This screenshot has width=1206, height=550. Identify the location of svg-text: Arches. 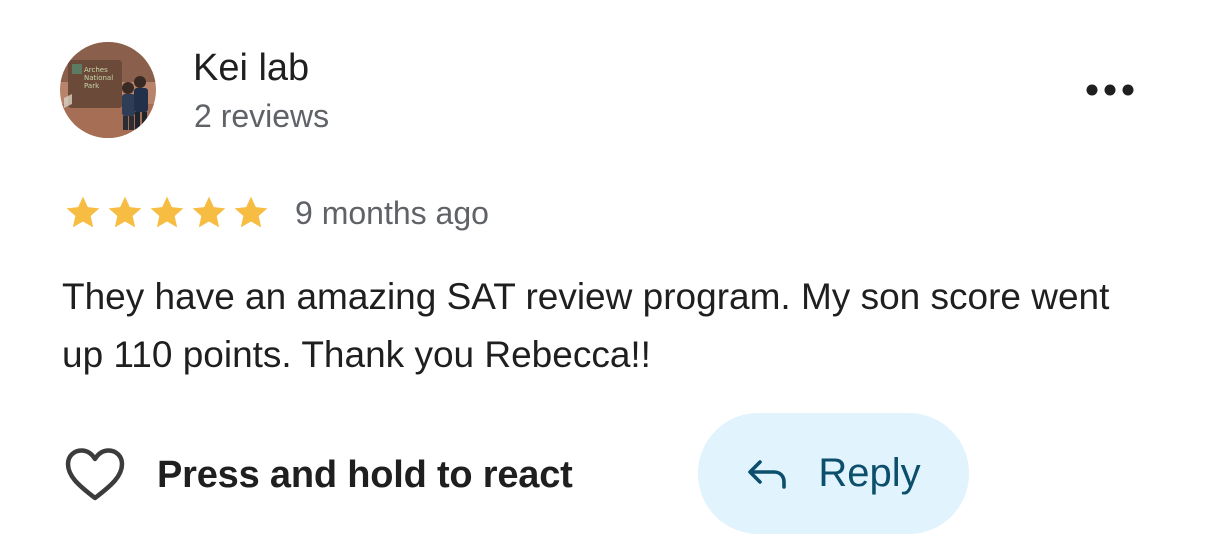
(96, 70).